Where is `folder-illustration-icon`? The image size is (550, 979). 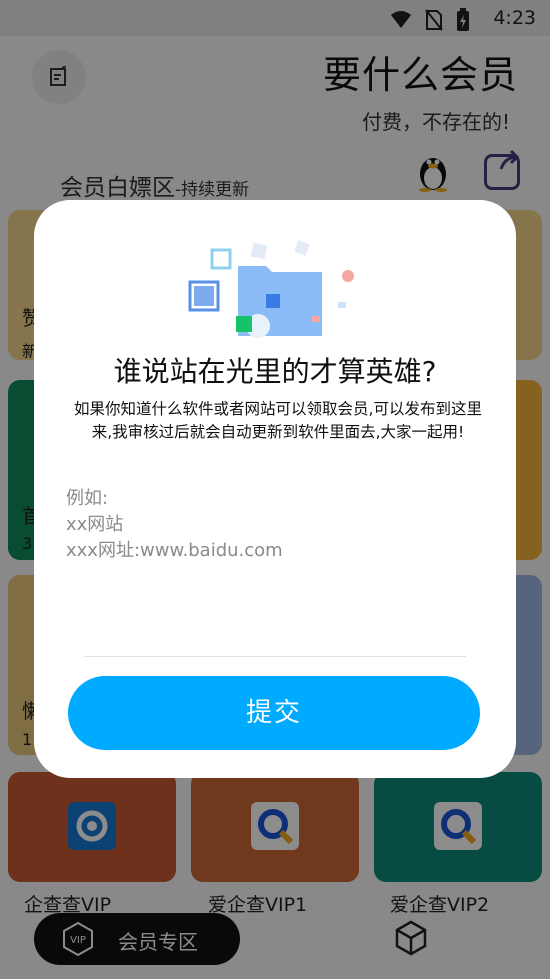
folder-illustration-icon is located at coordinates (271, 289).